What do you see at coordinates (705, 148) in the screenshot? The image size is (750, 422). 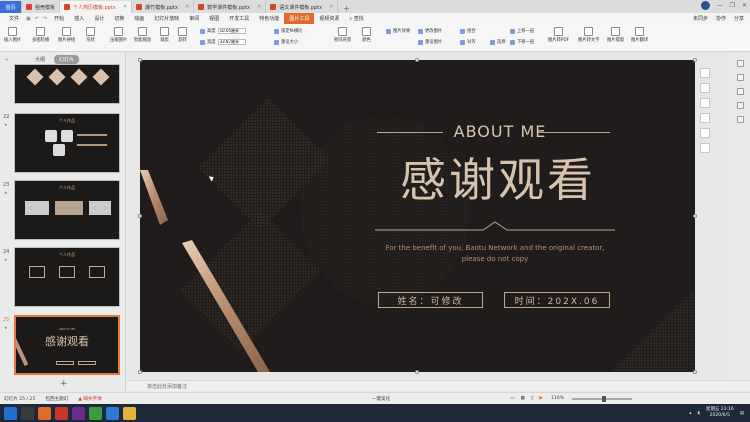 I see `more-icon` at bounding box center [705, 148].